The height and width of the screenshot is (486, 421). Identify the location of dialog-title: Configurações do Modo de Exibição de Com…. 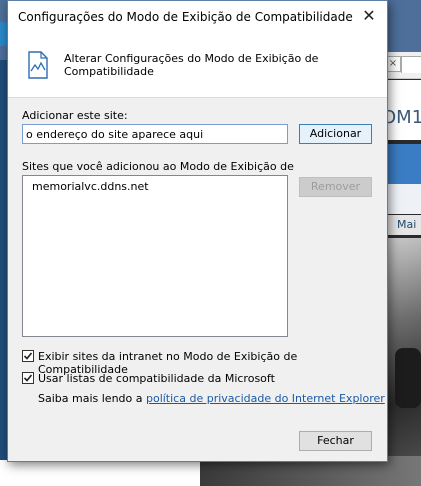
(185, 17).